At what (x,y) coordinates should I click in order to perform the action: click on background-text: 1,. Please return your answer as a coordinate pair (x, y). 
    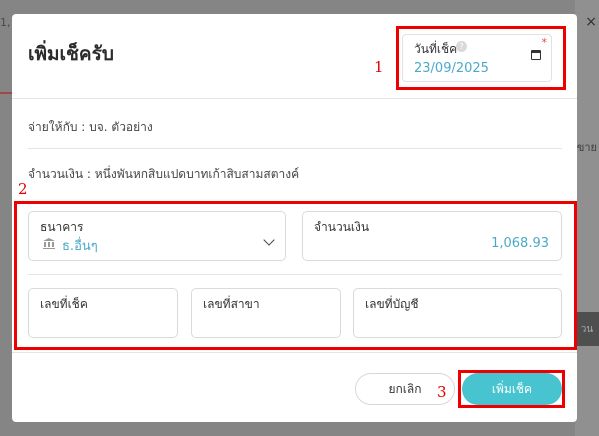
    Looking at the image, I should click on (5, 22).